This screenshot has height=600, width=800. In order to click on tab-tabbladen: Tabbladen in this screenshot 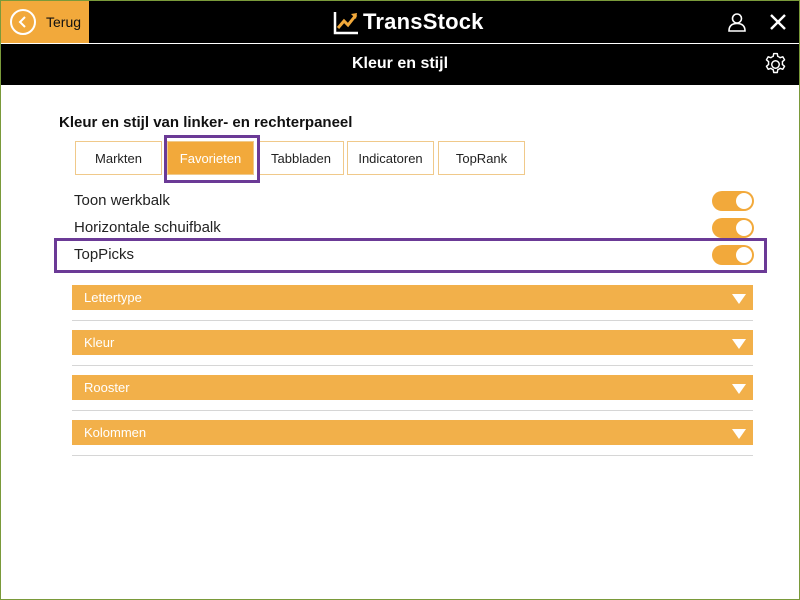, I will do `click(301, 158)`.